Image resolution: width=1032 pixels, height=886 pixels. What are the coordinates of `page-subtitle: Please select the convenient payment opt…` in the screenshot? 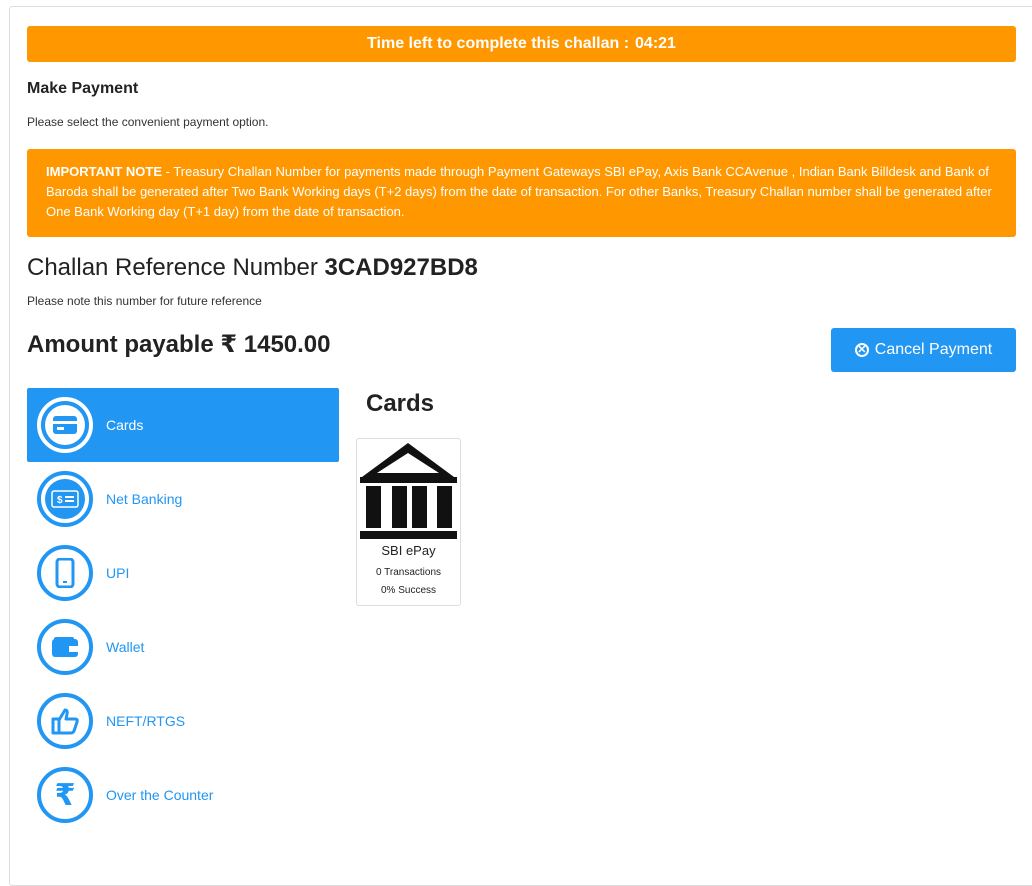 It's located at (148, 122).